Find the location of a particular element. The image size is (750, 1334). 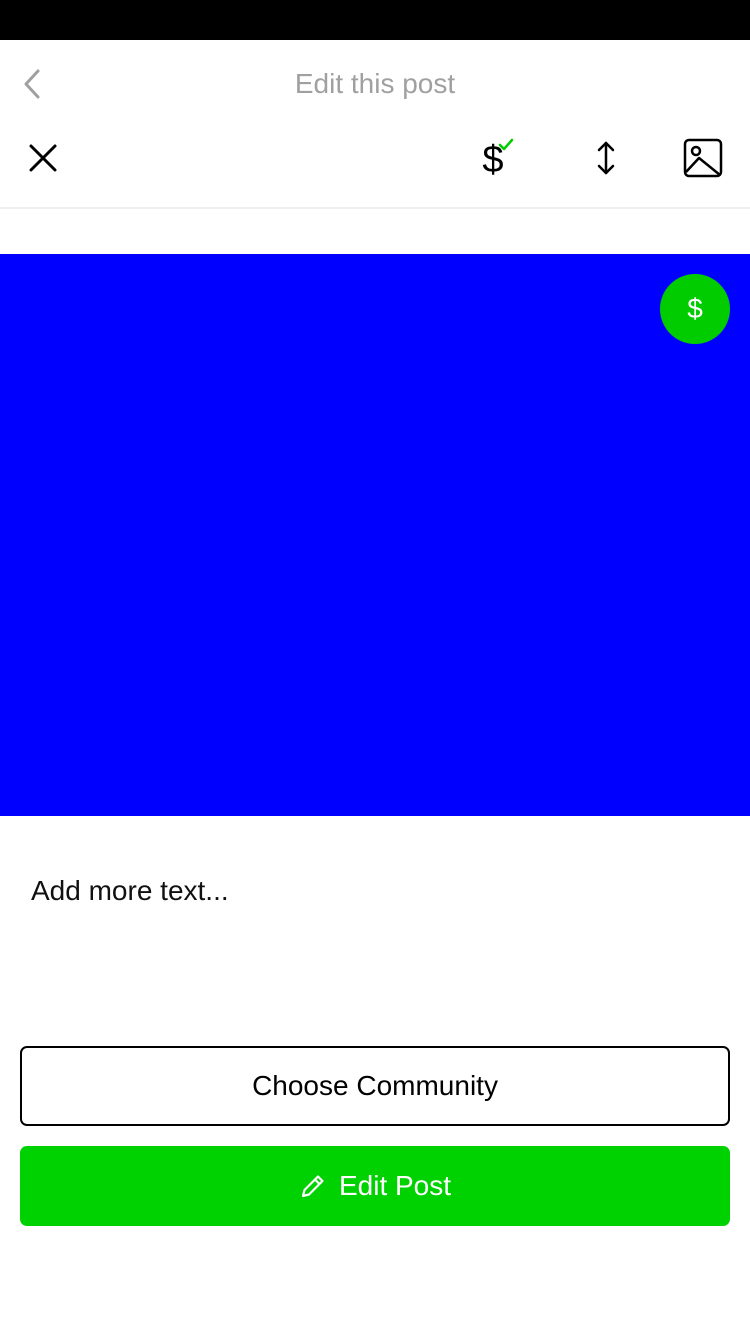

image-icon is located at coordinates (703, 158).